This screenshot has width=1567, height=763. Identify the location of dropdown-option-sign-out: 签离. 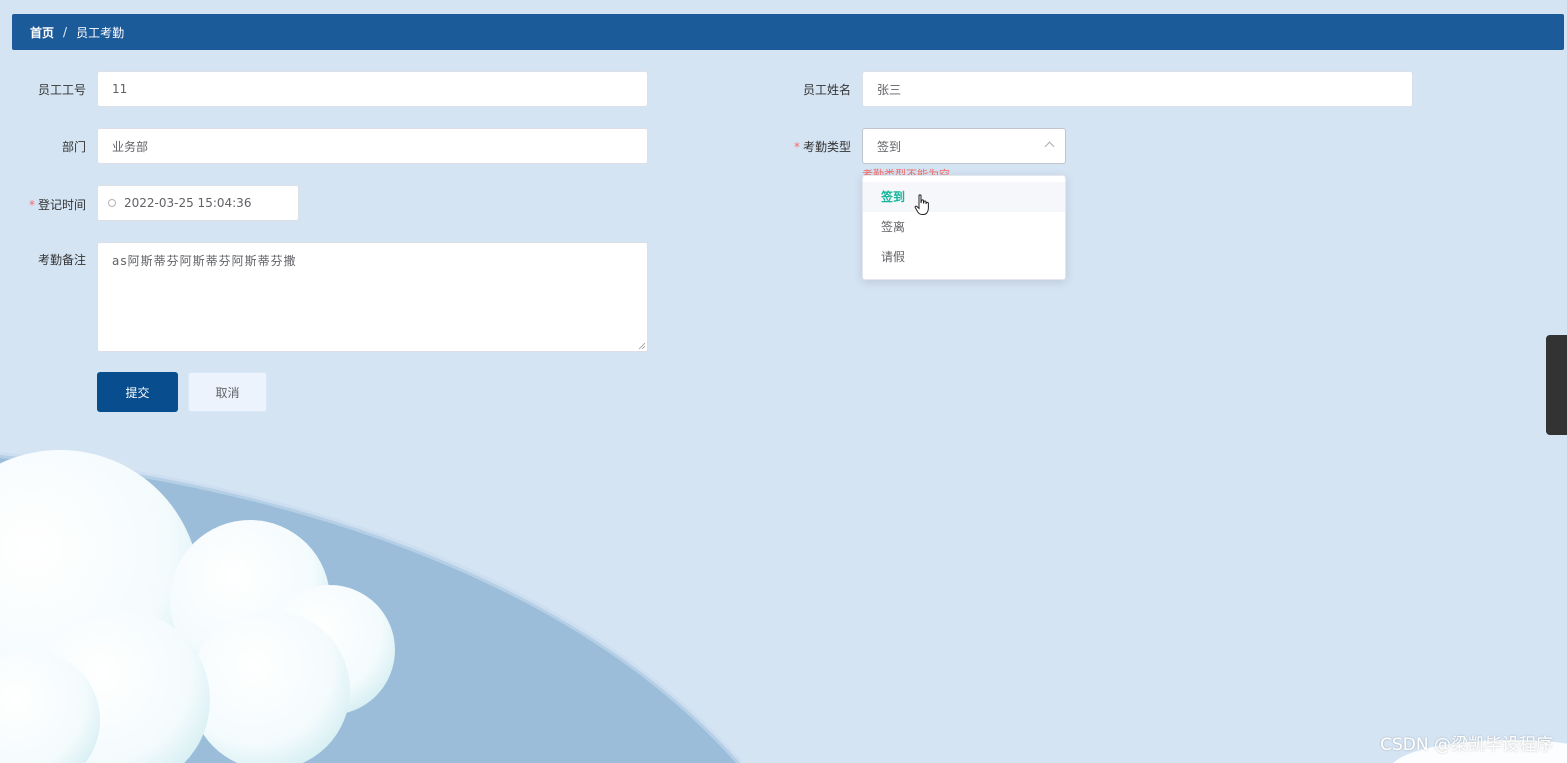
(964, 227).